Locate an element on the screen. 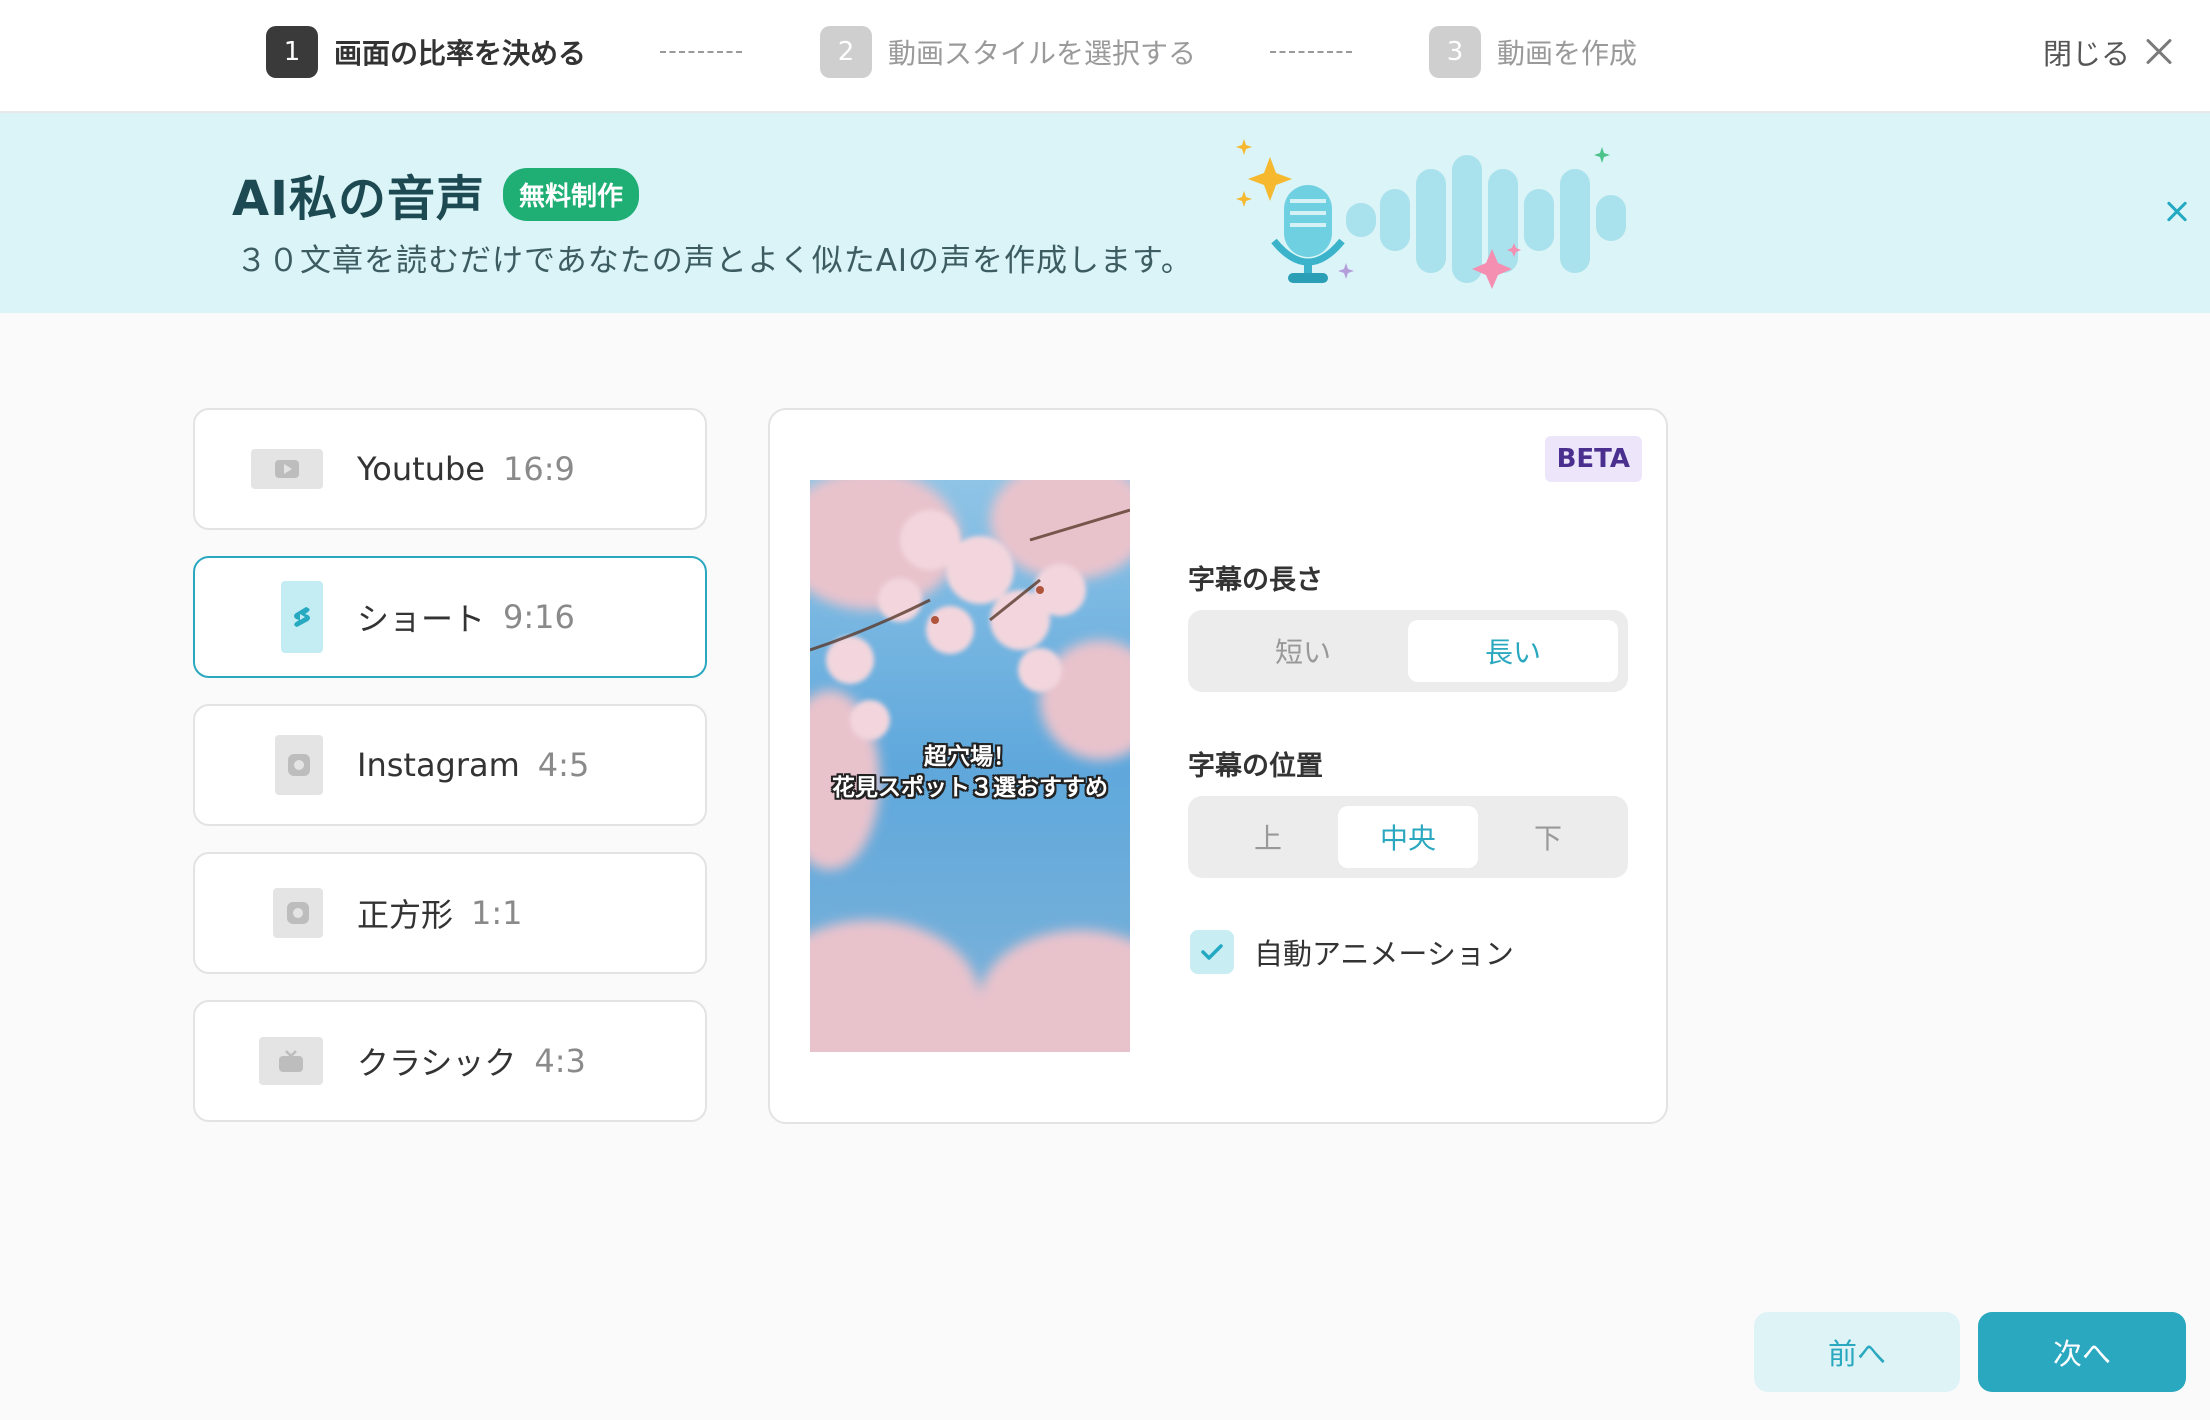  square-icon is located at coordinates (298, 913).